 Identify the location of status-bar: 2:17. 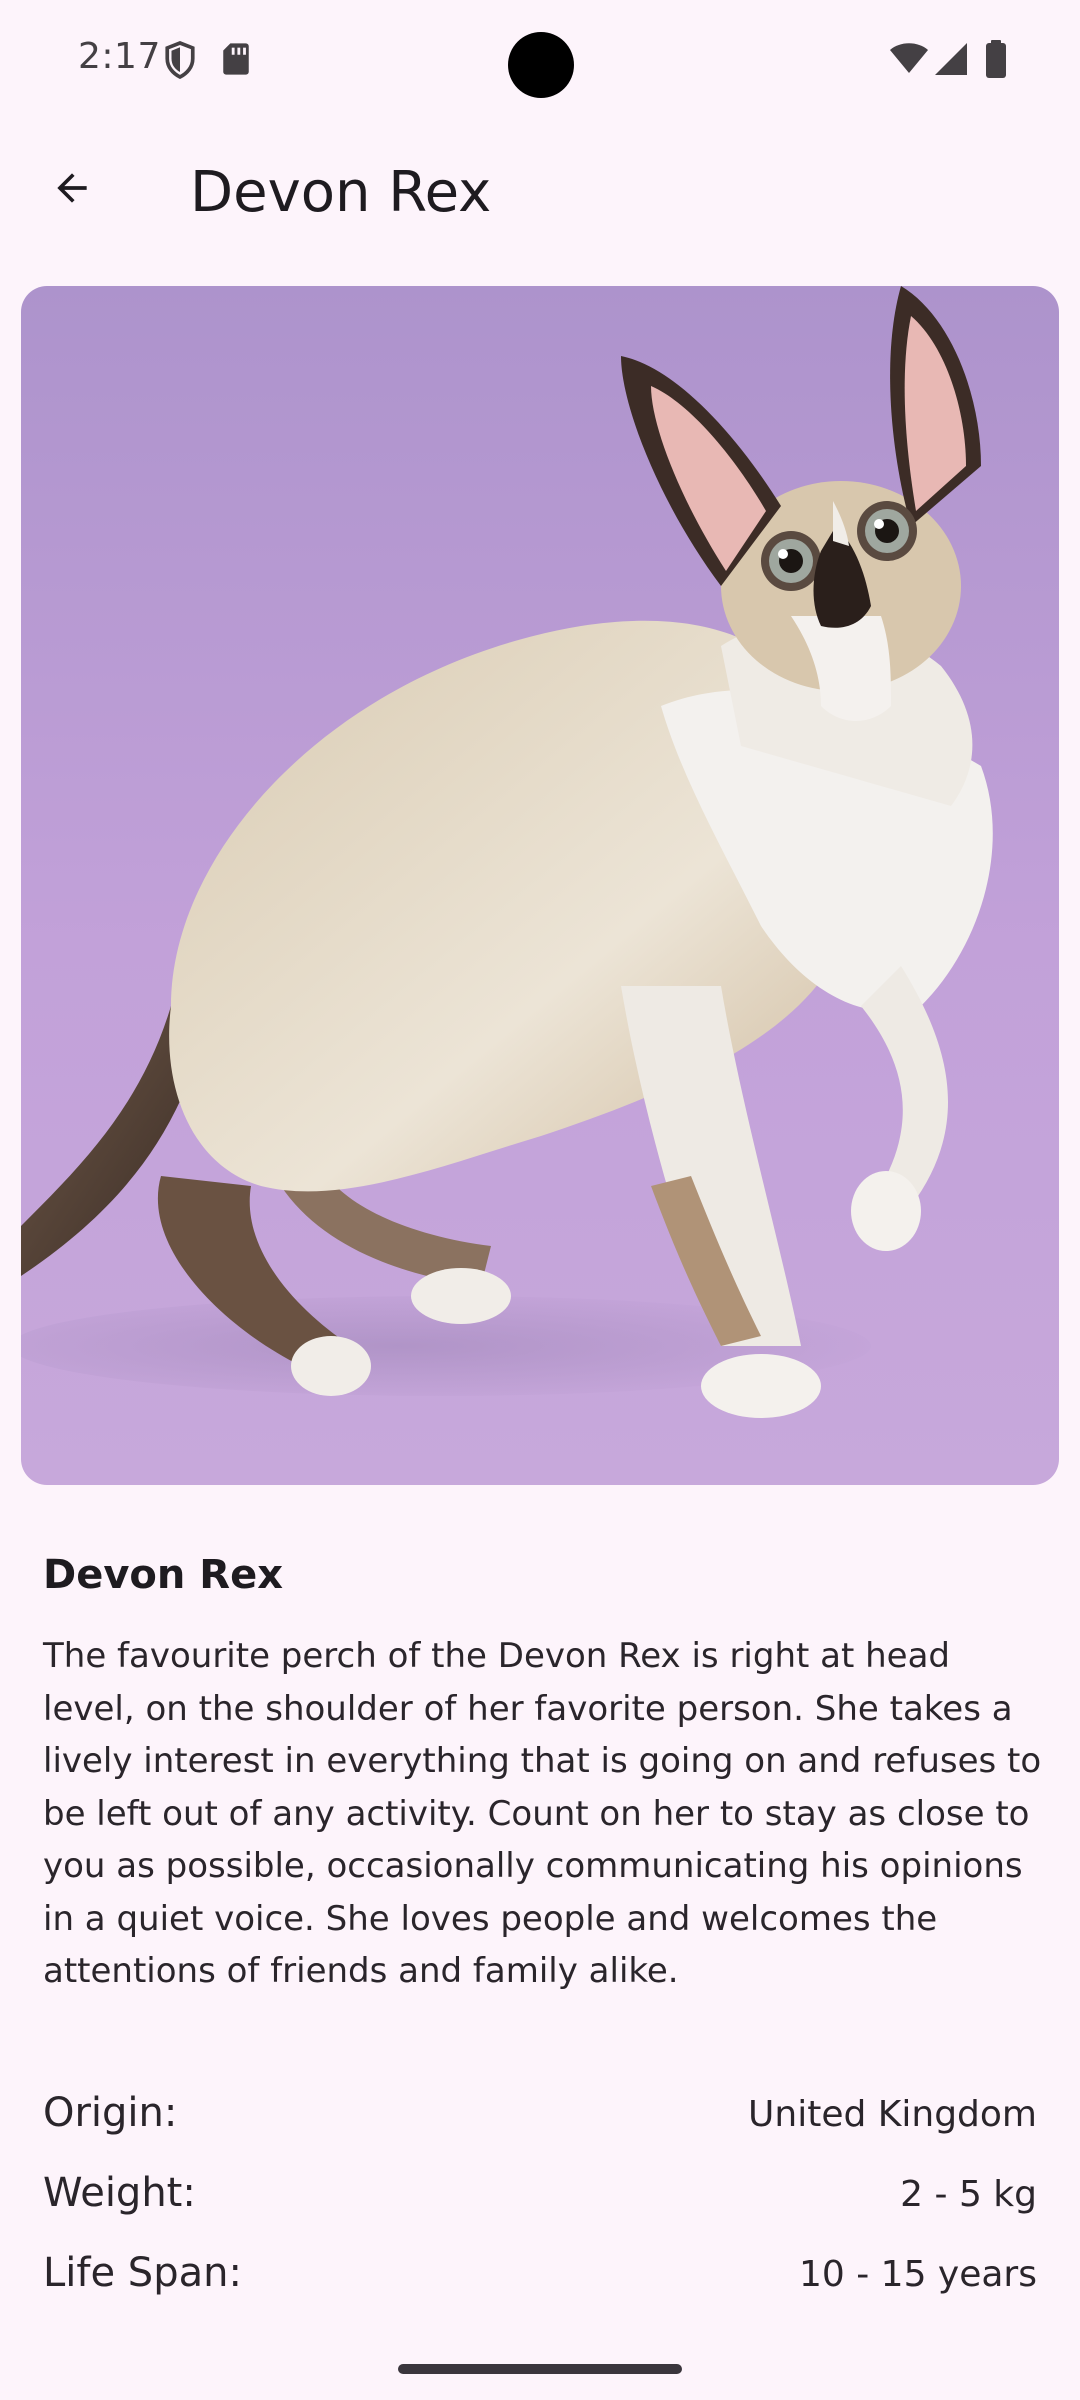
(540, 60).